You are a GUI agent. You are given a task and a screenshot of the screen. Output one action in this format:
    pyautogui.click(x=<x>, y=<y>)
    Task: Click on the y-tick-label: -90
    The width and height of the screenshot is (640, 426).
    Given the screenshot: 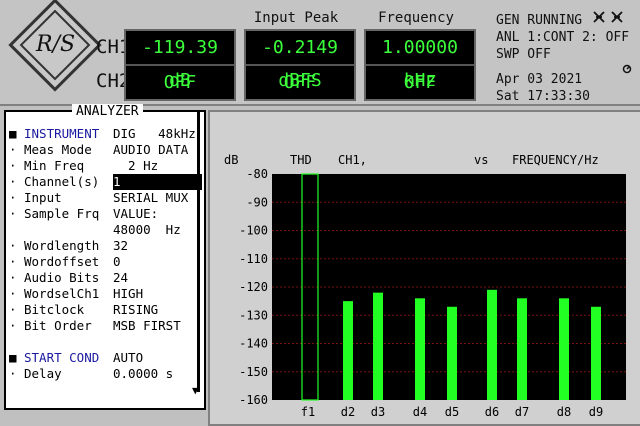 What is the action you would take?
    pyautogui.click(x=257, y=202)
    